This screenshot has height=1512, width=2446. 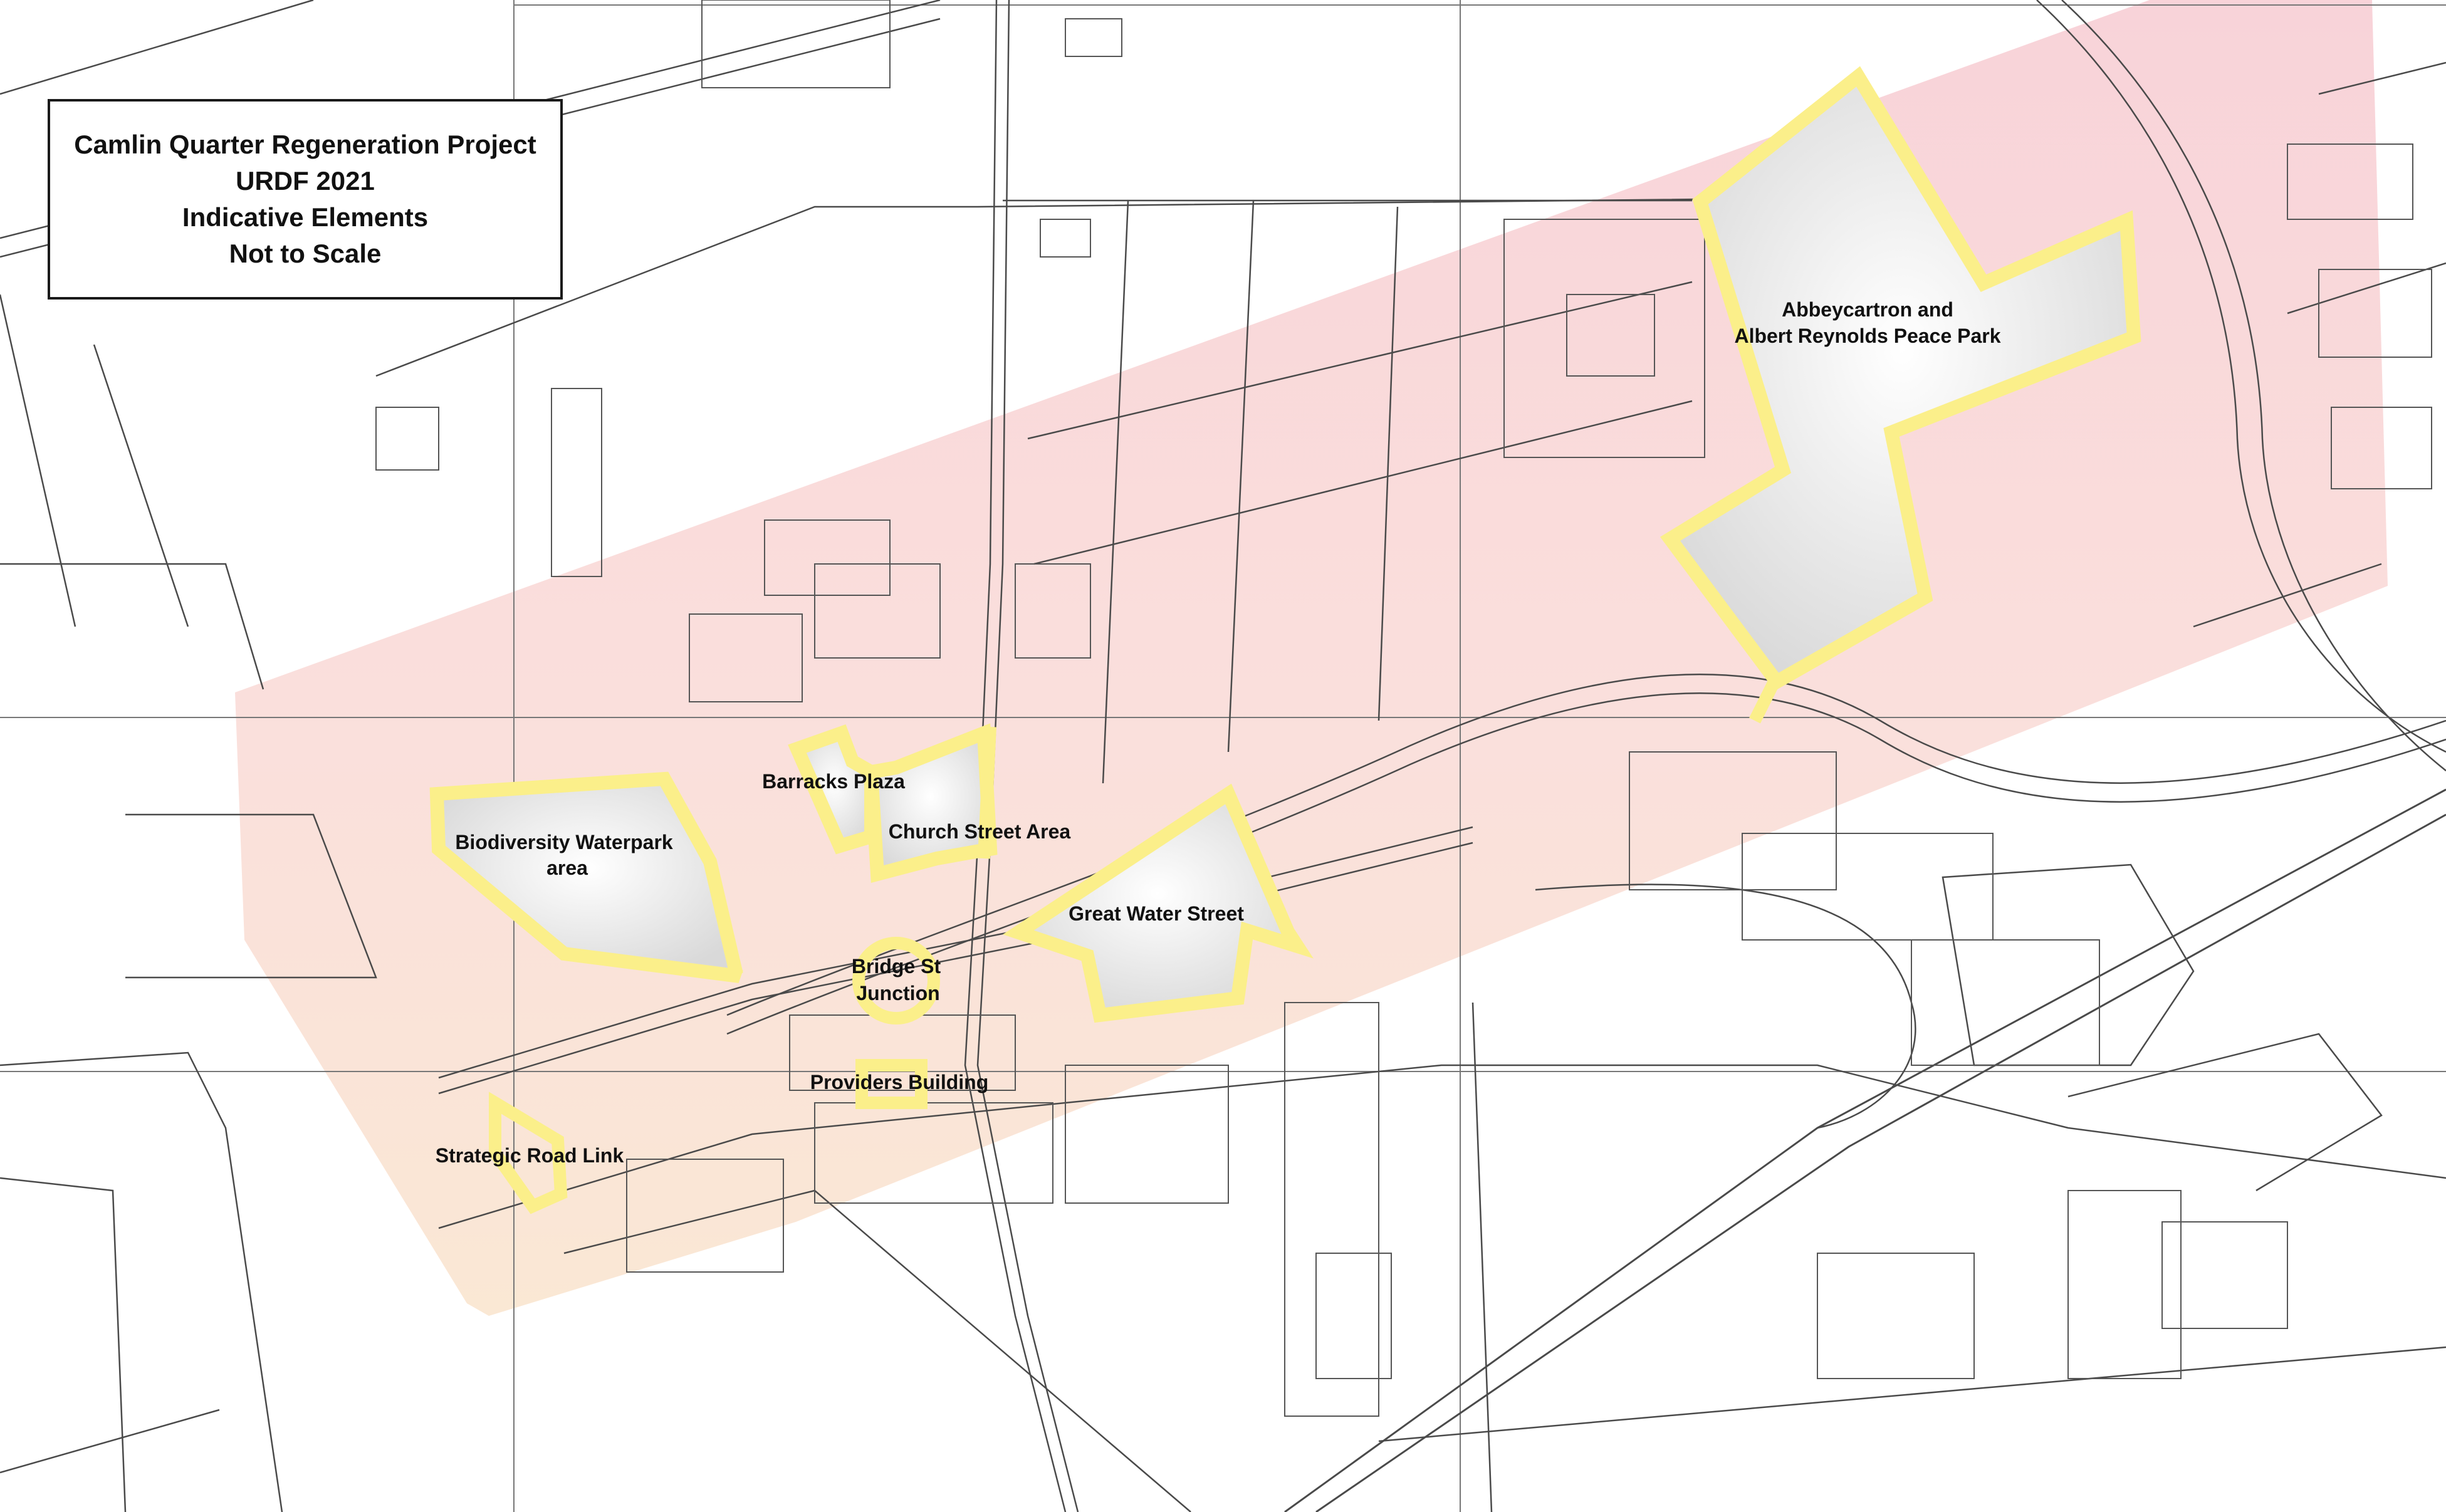 What do you see at coordinates (305, 217) in the screenshot?
I see `title-line-3: Indicative Elements` at bounding box center [305, 217].